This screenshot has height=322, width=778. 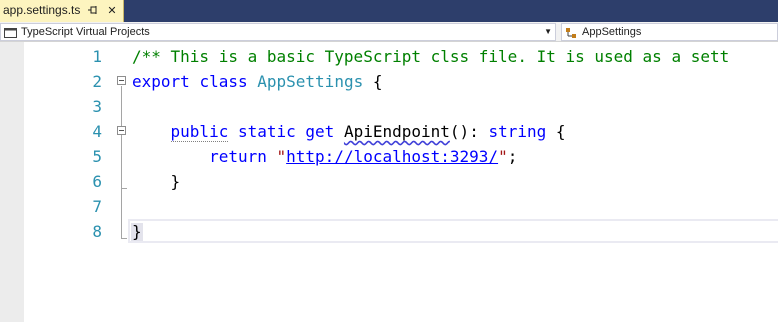 What do you see at coordinates (97, 181) in the screenshot?
I see `line-number: 6` at bounding box center [97, 181].